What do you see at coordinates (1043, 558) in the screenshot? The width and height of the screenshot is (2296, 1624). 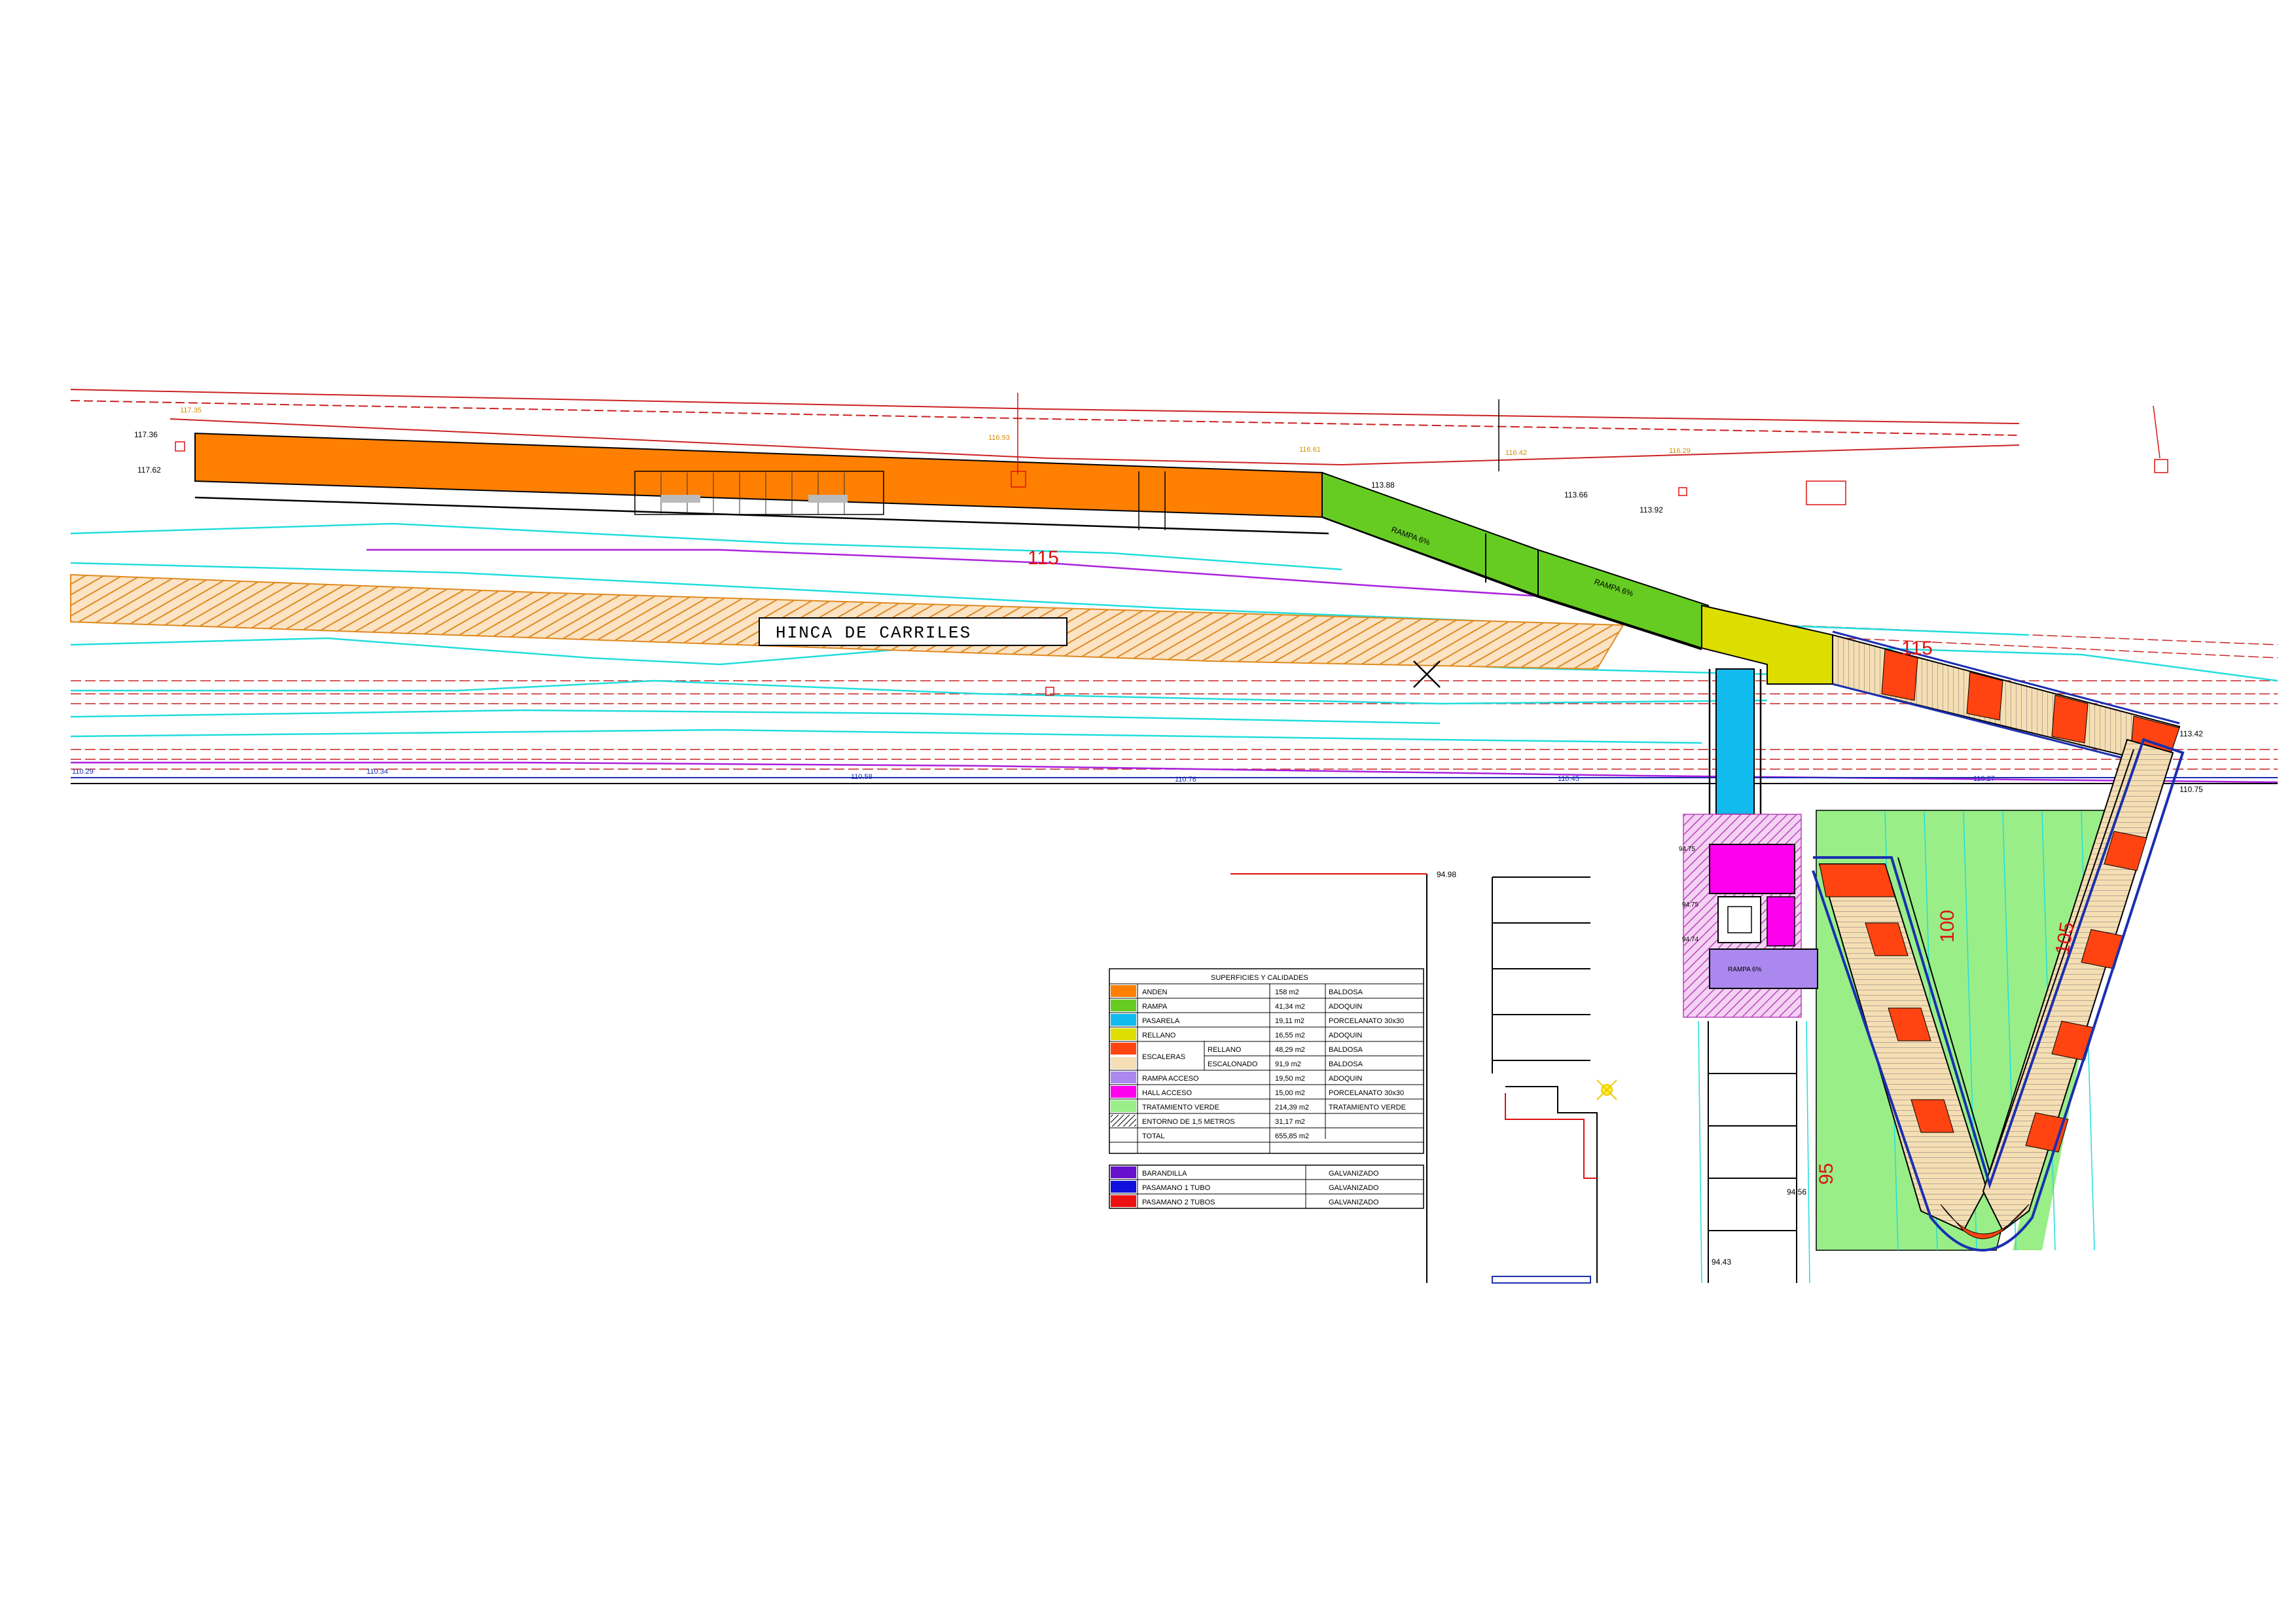 I see `contour-label-115a: 115` at bounding box center [1043, 558].